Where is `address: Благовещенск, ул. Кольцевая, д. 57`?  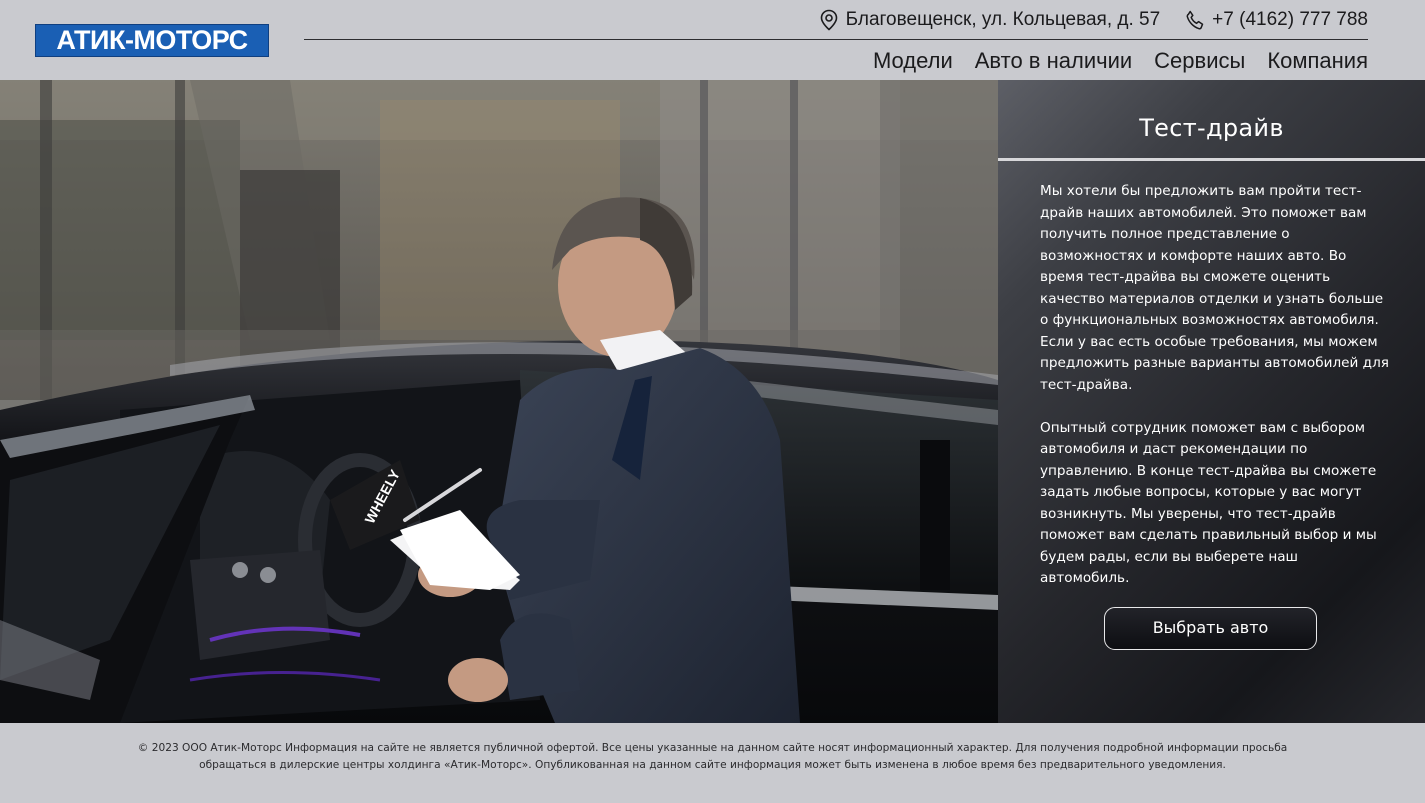 address: Благовещенск, ул. Кольцевая, д. 57 is located at coordinates (990, 20).